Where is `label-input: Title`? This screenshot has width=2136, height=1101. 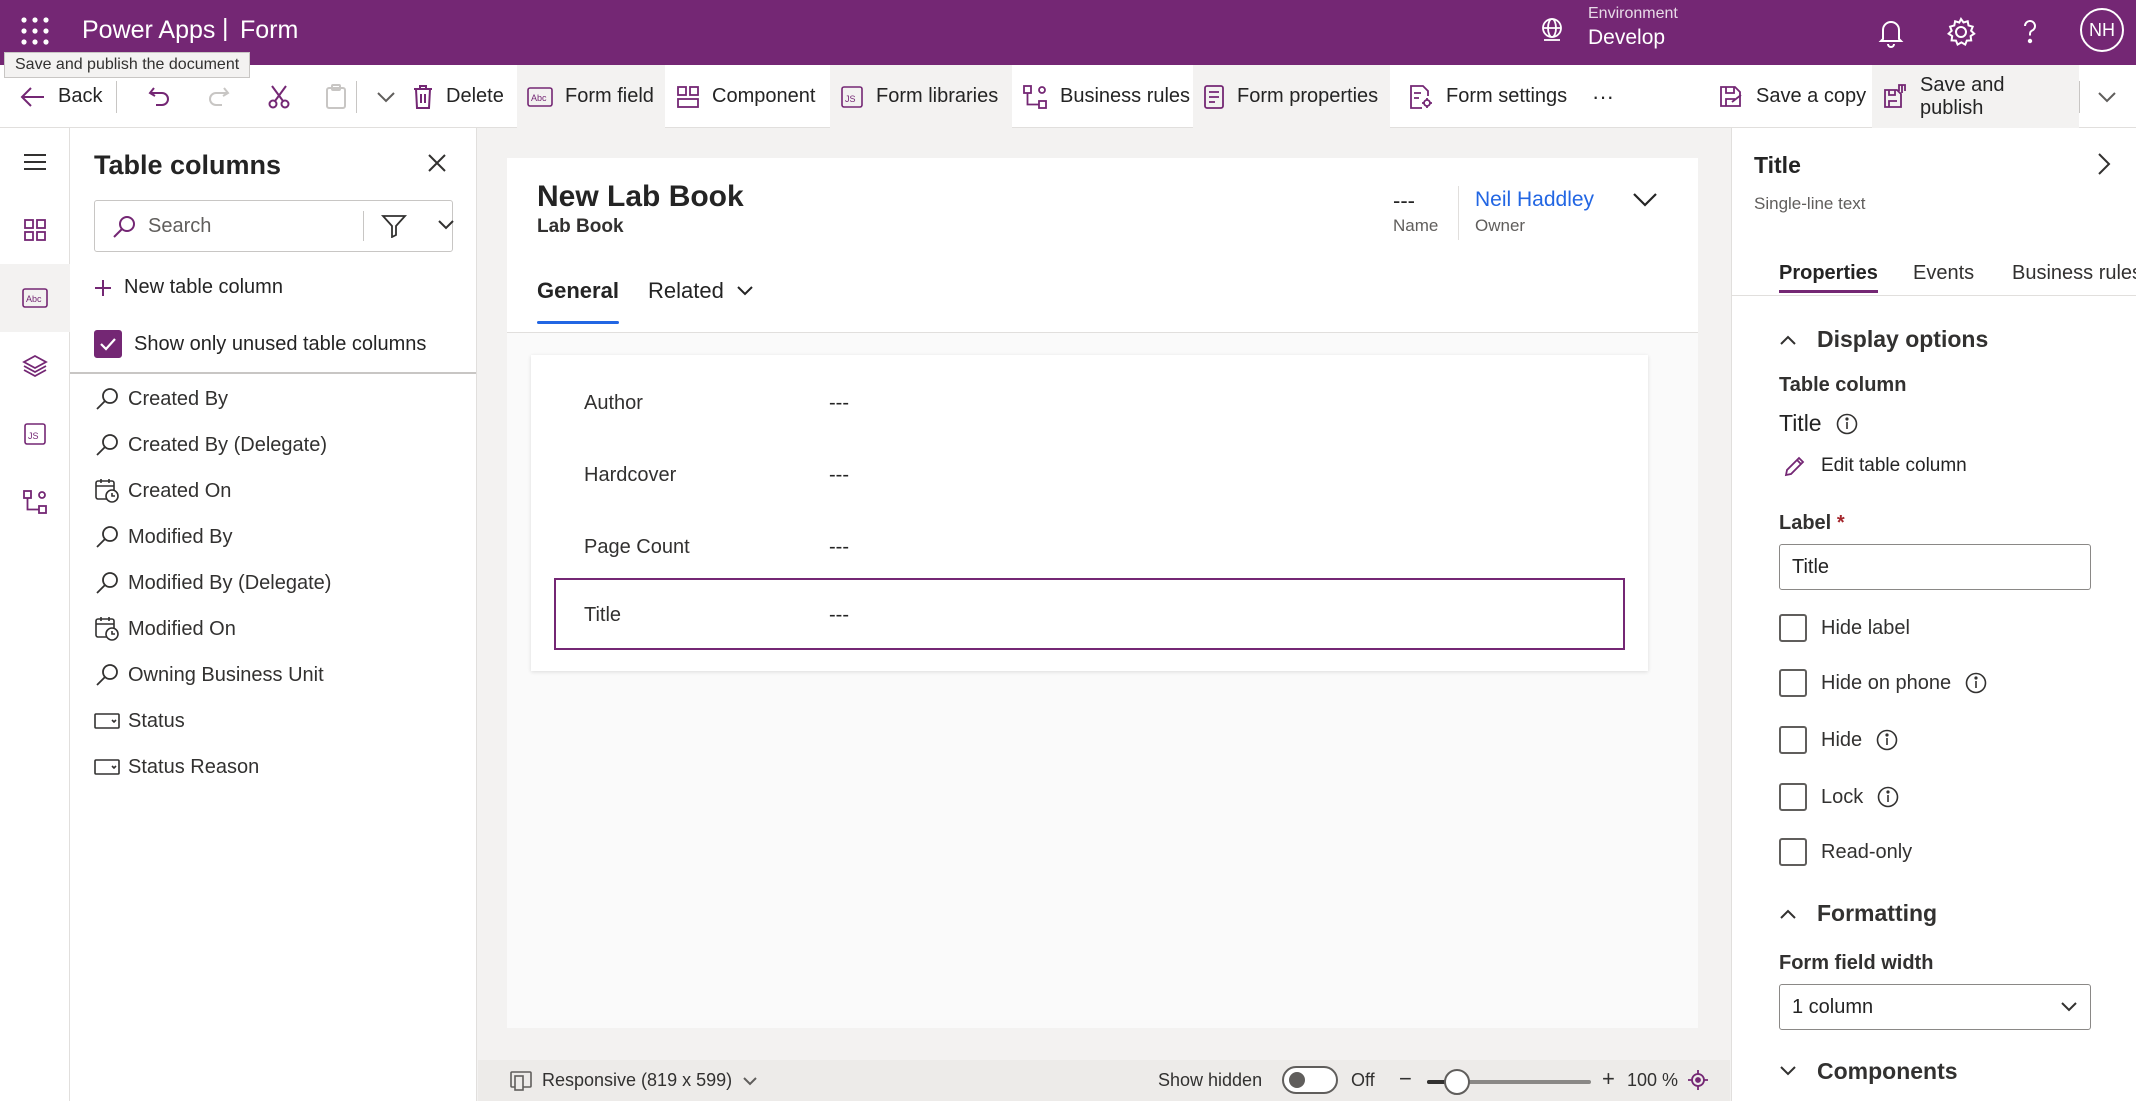
label-input: Title is located at coordinates (1935, 567).